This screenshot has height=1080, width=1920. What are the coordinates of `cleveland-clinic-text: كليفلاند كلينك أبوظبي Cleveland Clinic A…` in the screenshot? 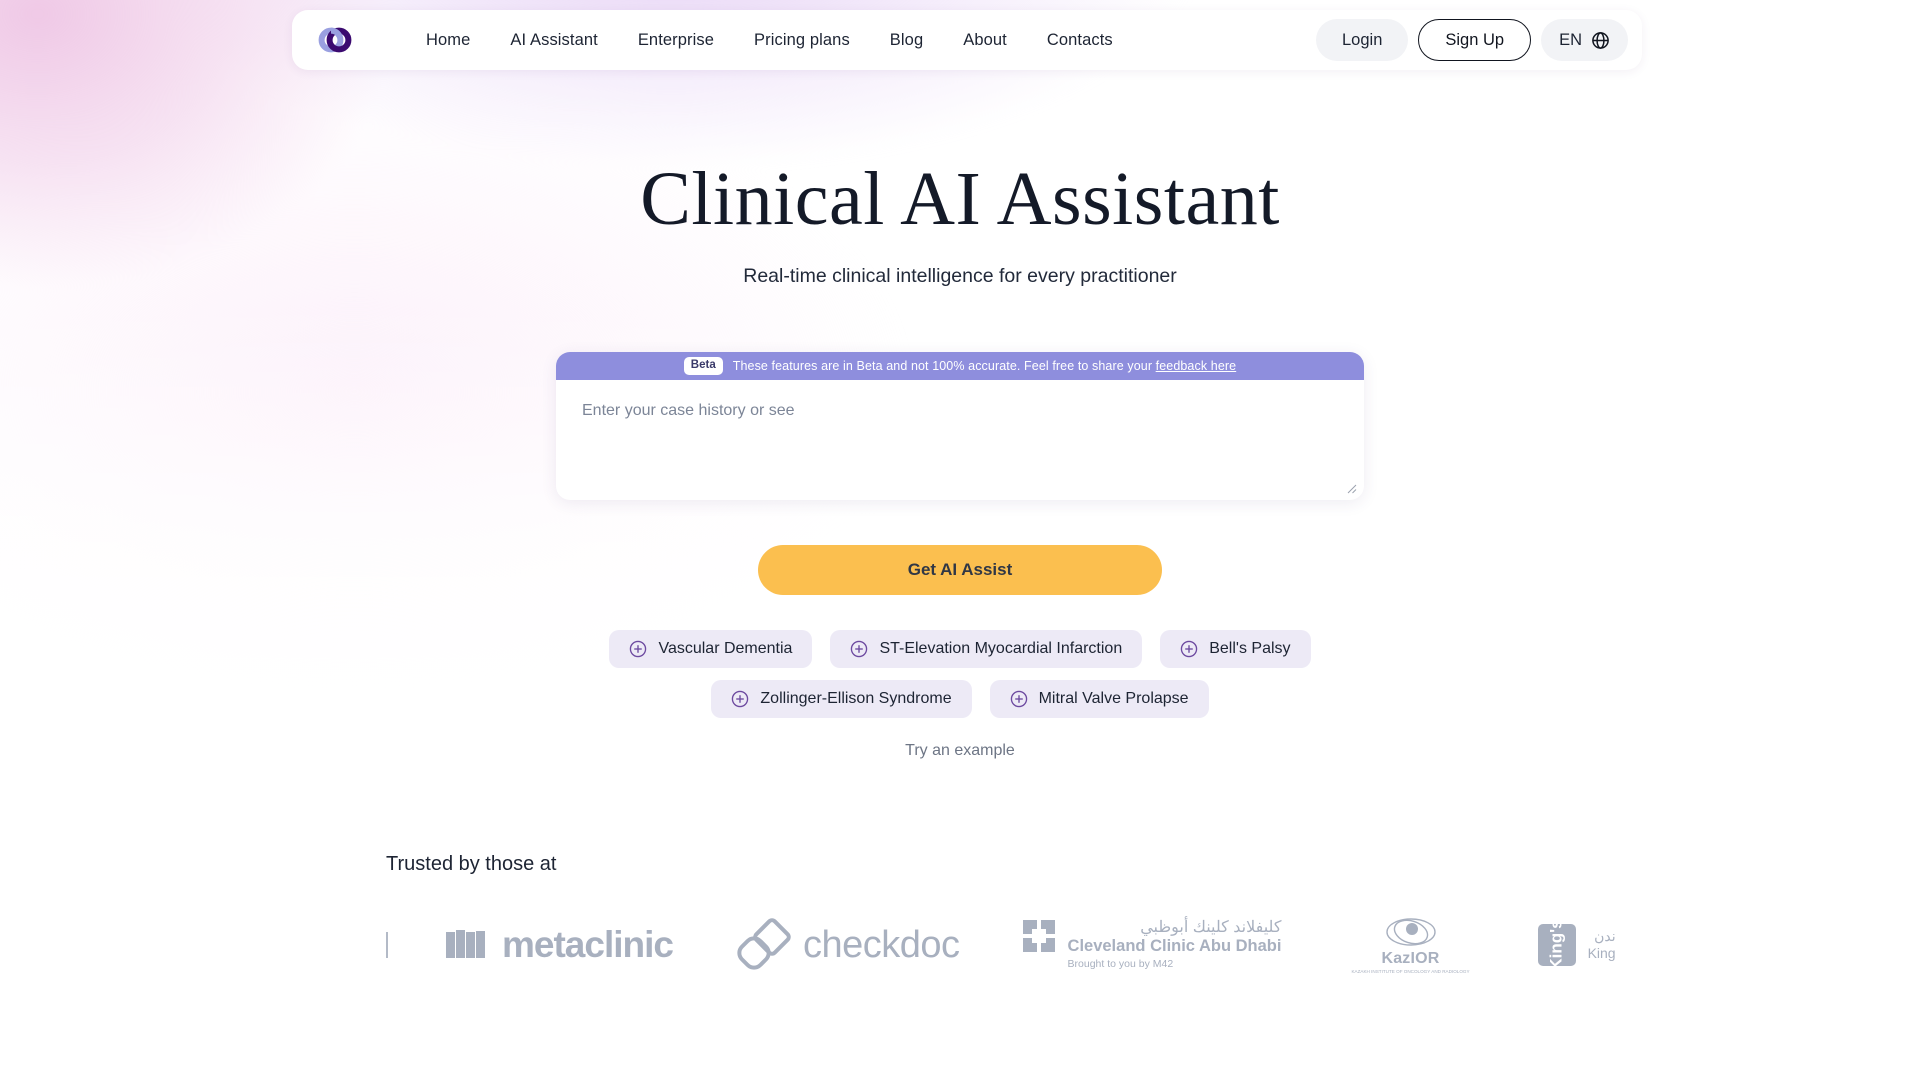 It's located at (1175, 945).